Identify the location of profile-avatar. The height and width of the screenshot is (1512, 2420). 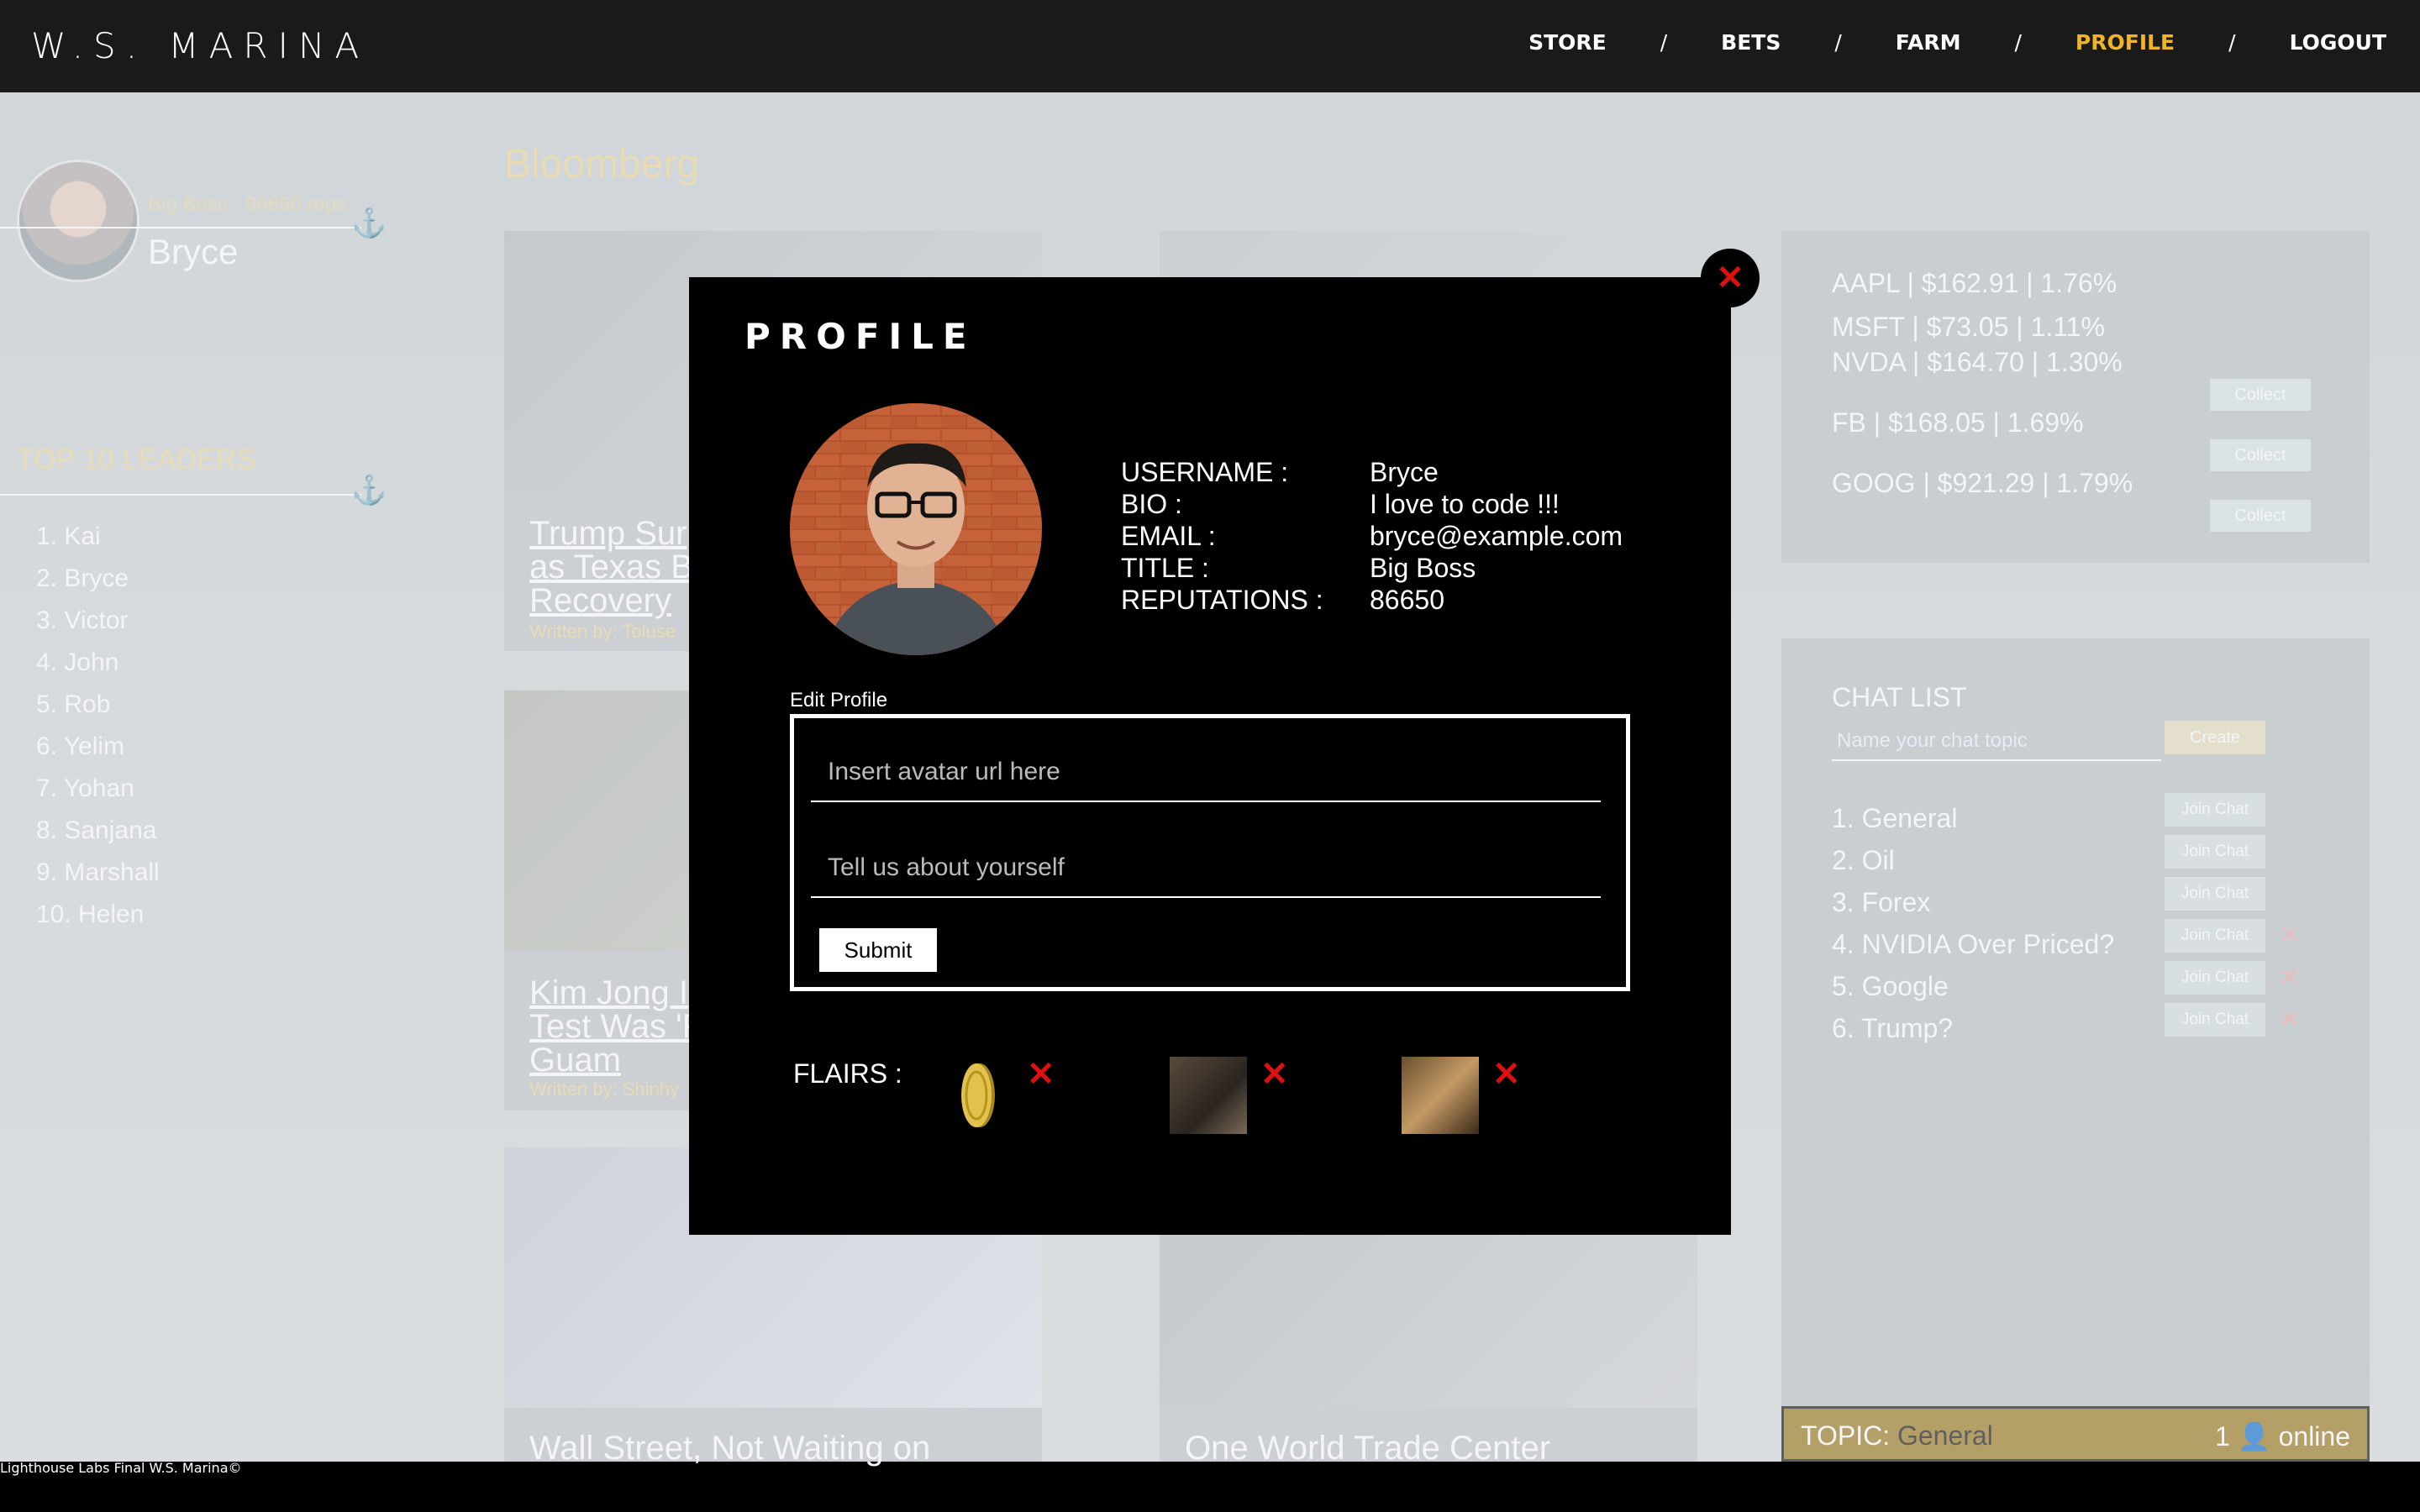
(916, 529).